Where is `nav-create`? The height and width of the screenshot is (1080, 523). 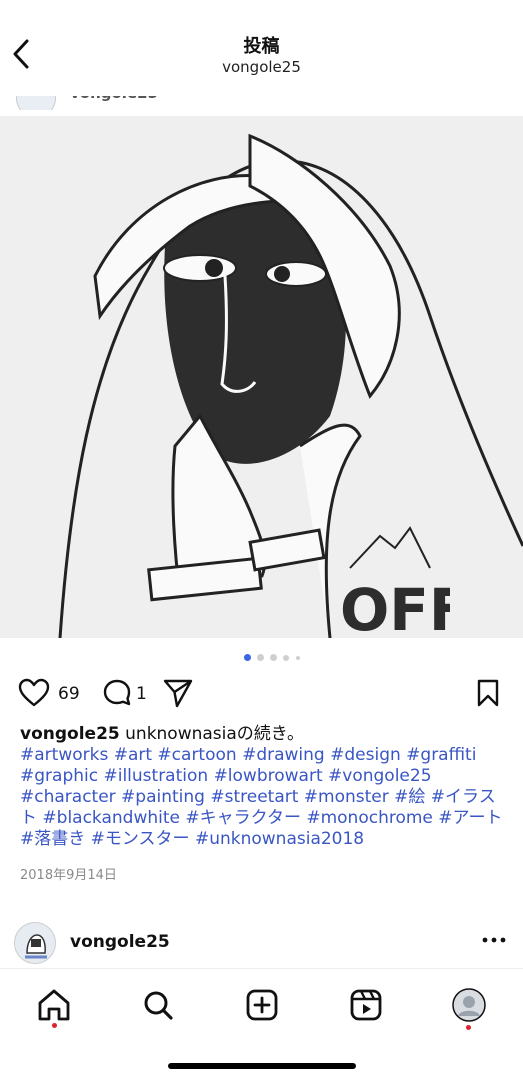
nav-create is located at coordinates (262, 1005).